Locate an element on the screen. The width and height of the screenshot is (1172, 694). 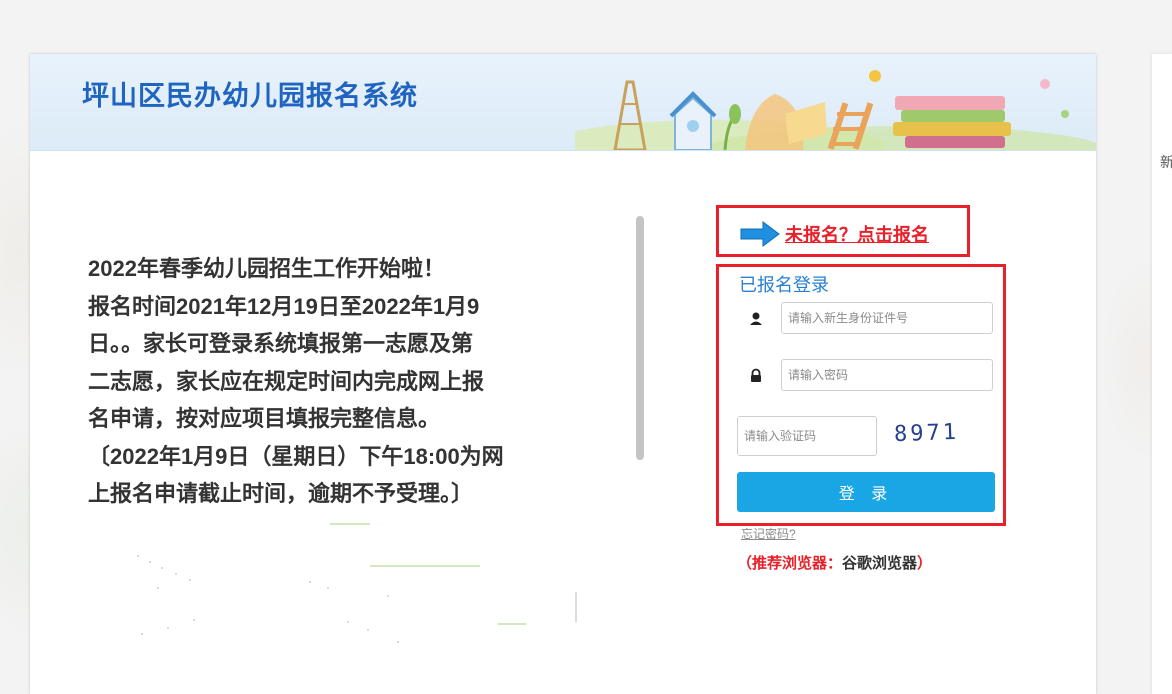
captcha-input is located at coordinates (807, 436).